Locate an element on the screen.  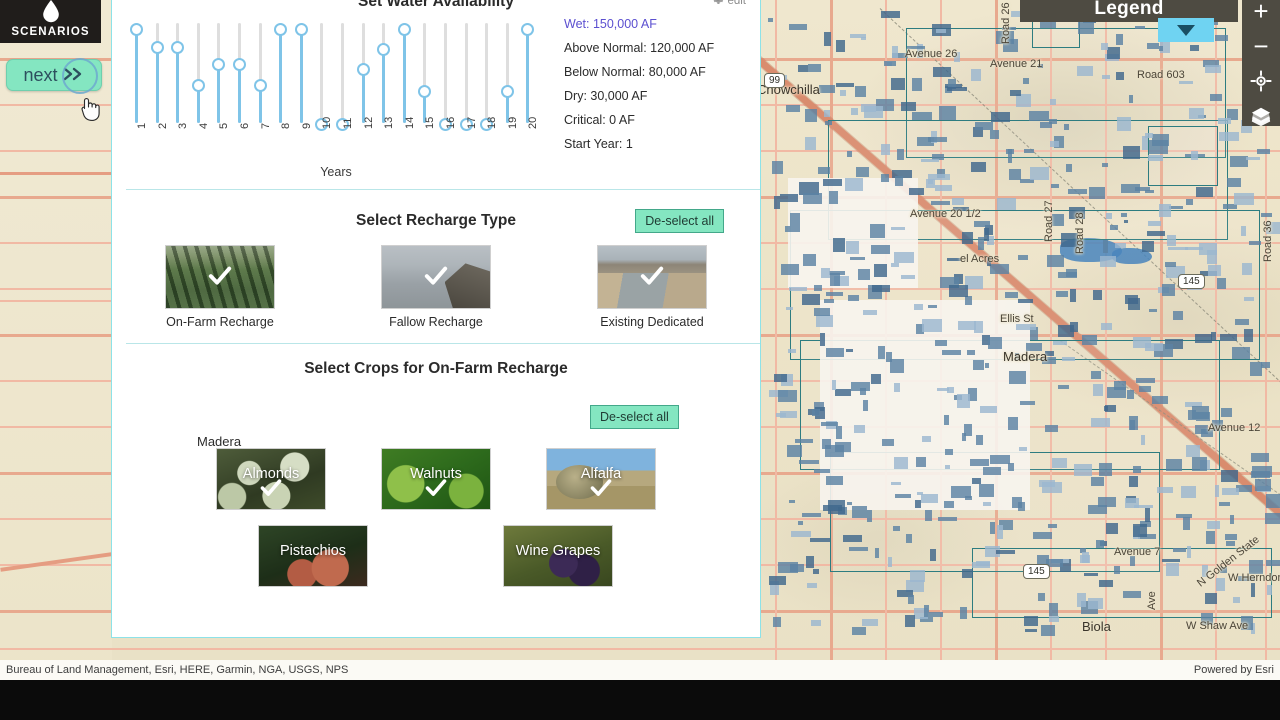
crop-label: Pistachios is located at coordinates (313, 551).